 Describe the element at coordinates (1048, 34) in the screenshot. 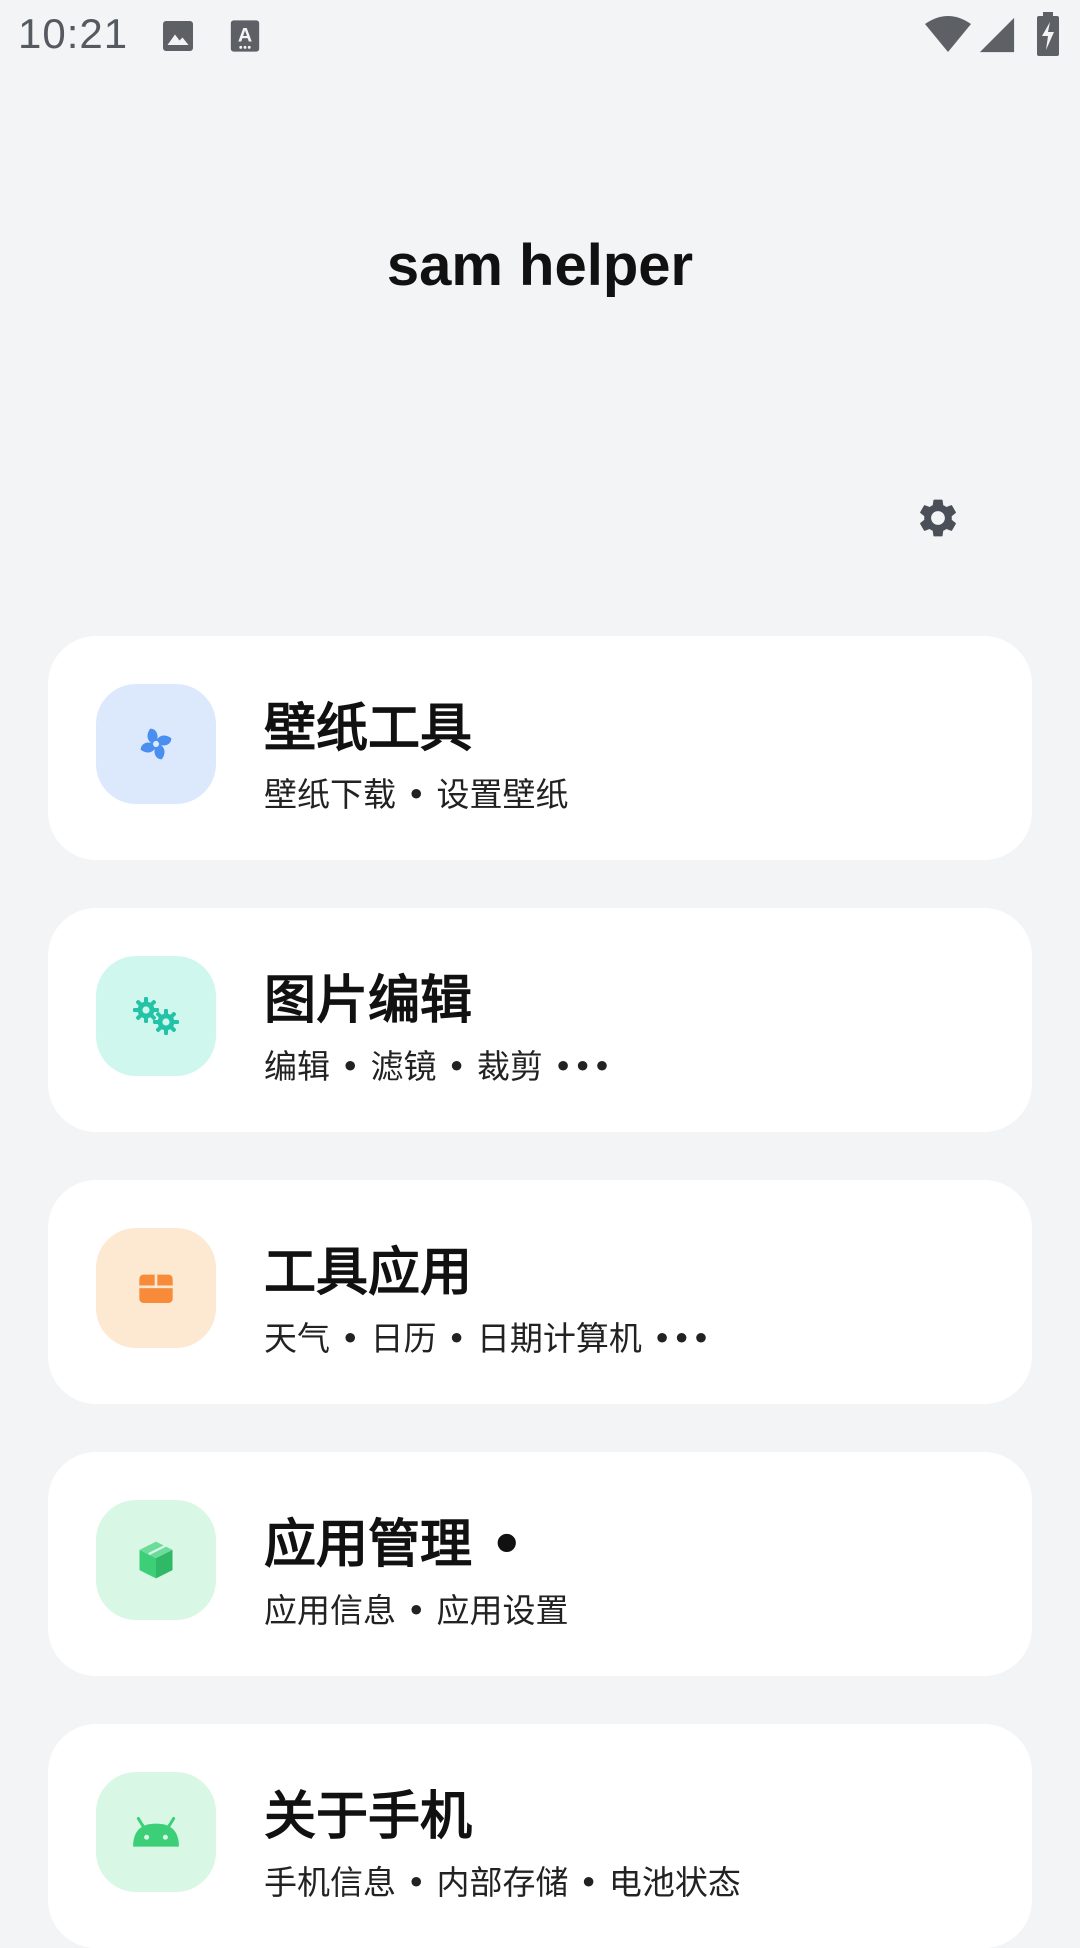

I see `battery-charging-icon` at that location.